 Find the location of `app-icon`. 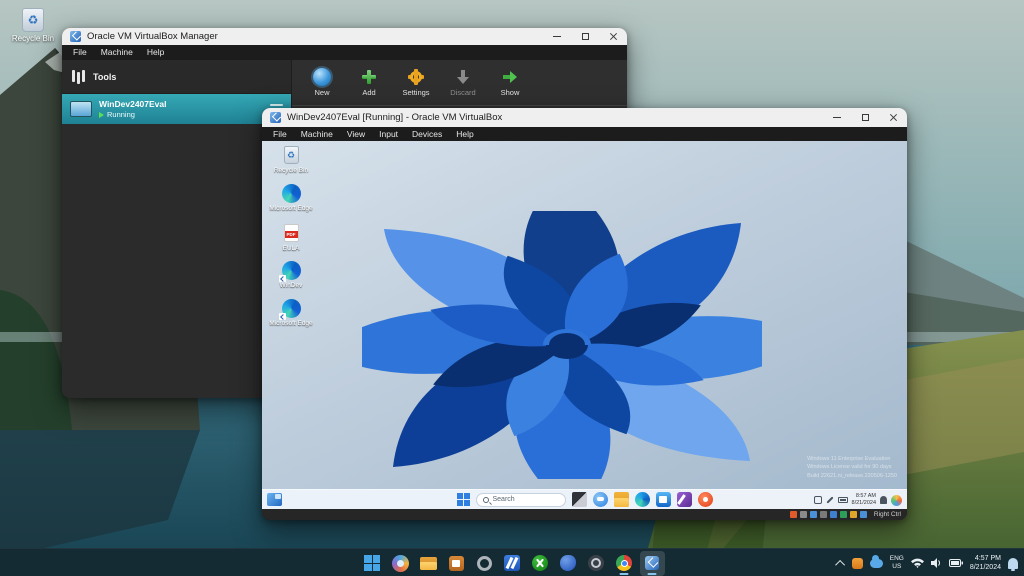

app-icon is located at coordinates (512, 563).